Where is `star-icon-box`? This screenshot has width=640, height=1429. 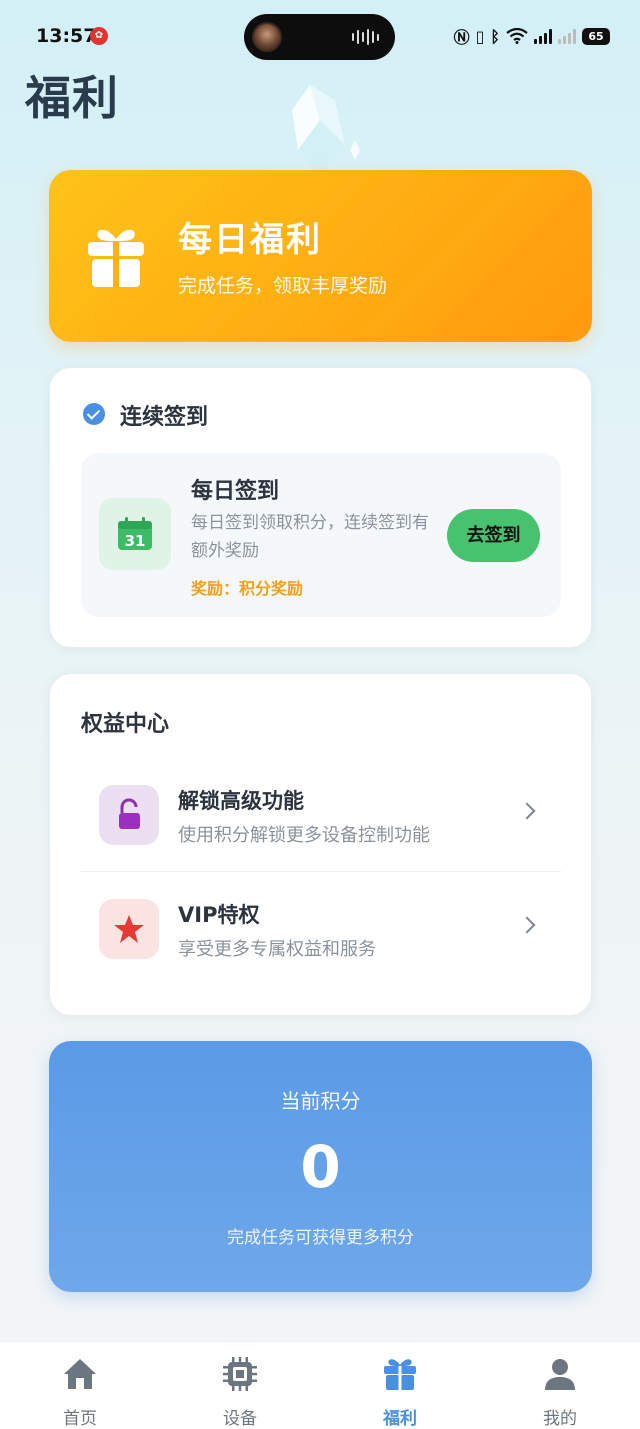 star-icon-box is located at coordinates (129, 929).